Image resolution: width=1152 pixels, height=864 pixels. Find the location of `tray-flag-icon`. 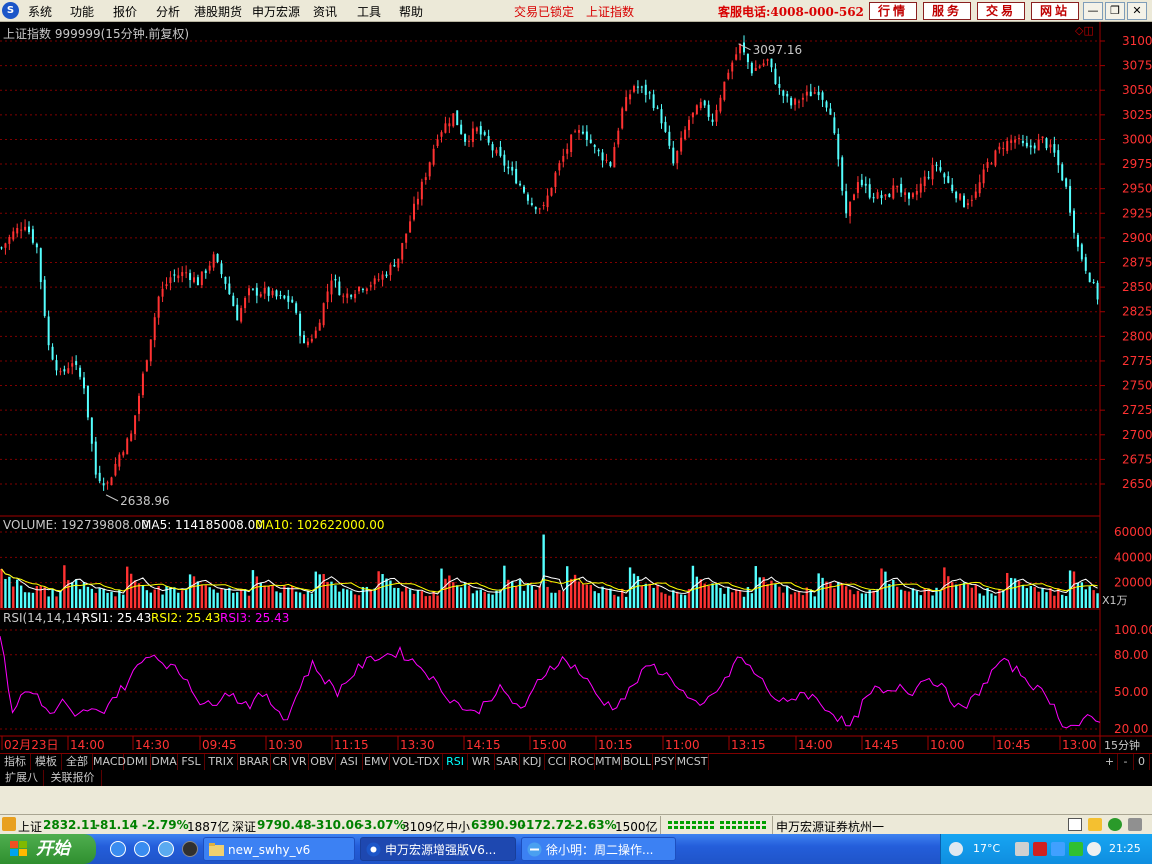

tray-flag-icon is located at coordinates (1040, 849).